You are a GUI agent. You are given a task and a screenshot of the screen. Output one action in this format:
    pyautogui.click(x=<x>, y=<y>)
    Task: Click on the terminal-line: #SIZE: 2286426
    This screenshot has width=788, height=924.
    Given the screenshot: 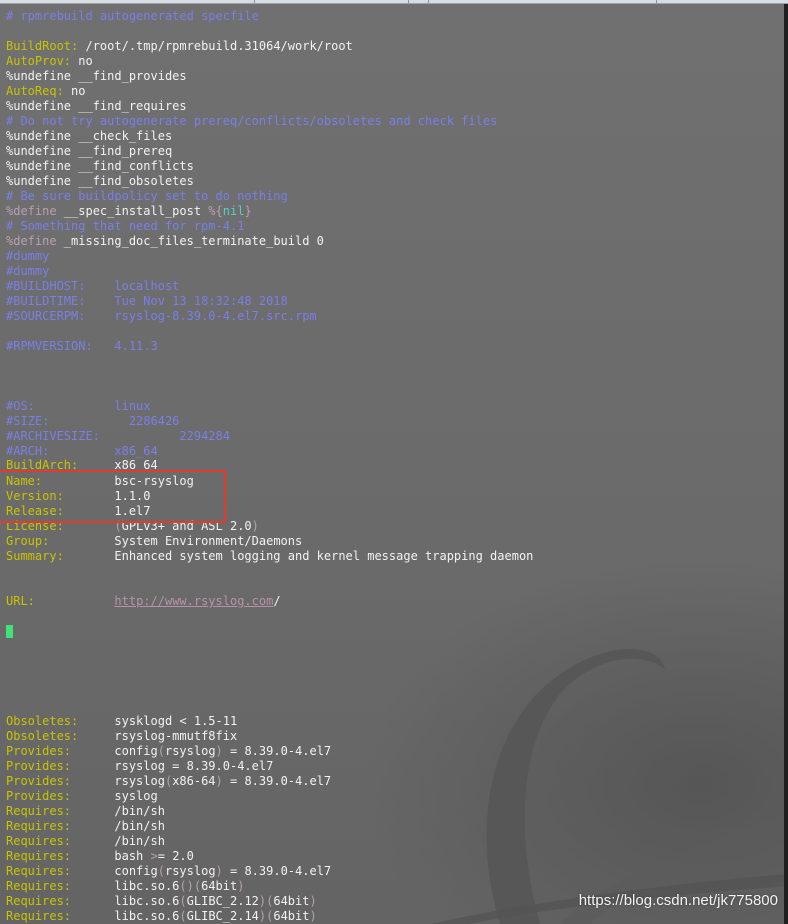 What is the action you would take?
    pyautogui.click(x=92, y=421)
    